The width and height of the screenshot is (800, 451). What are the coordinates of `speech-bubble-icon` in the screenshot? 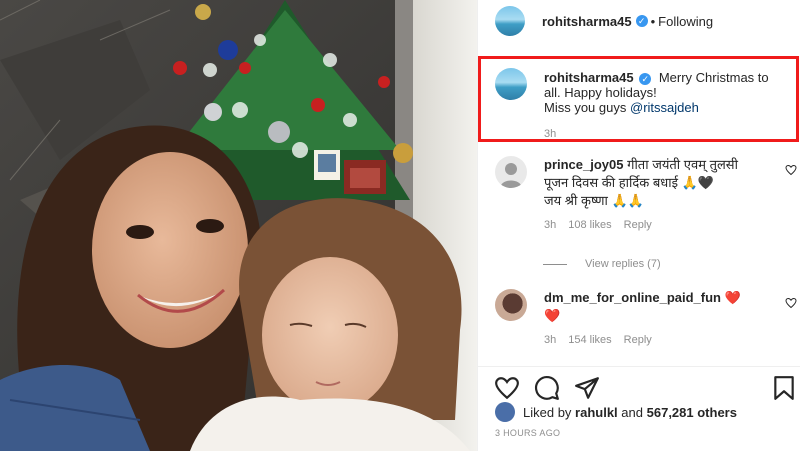 It's located at (547, 388).